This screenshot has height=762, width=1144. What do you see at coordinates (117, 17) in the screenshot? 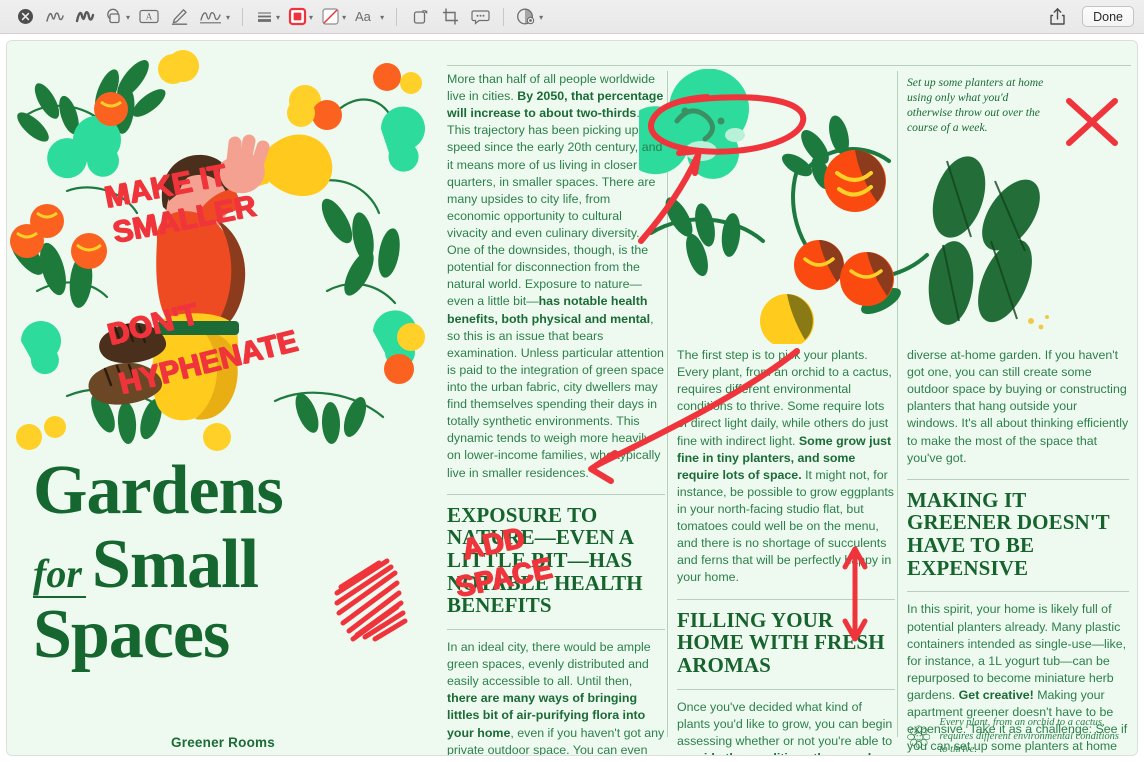
I see `shapes-tool: ▾` at bounding box center [117, 17].